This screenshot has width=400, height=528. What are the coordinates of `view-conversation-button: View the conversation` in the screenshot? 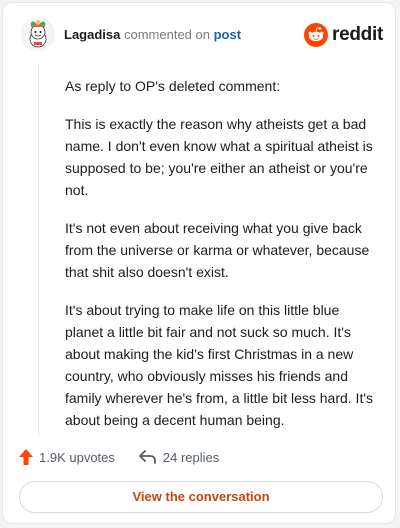 It's located at (201, 497).